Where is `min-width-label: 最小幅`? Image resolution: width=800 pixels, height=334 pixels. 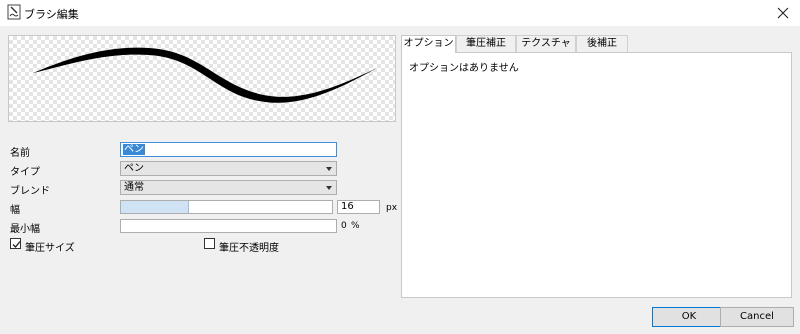 min-width-label: 最小幅 is located at coordinates (25, 229).